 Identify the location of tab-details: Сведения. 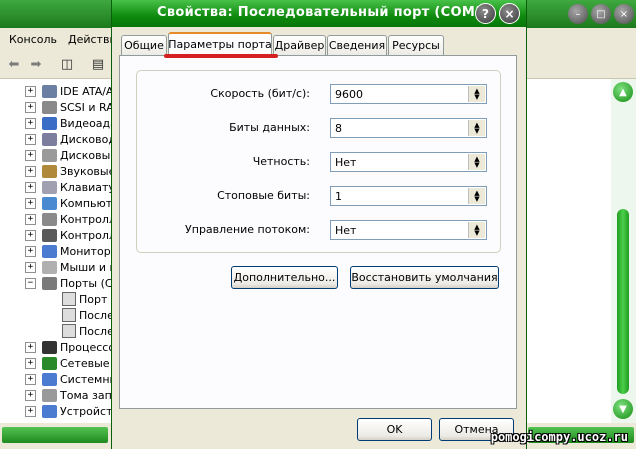
(357, 45).